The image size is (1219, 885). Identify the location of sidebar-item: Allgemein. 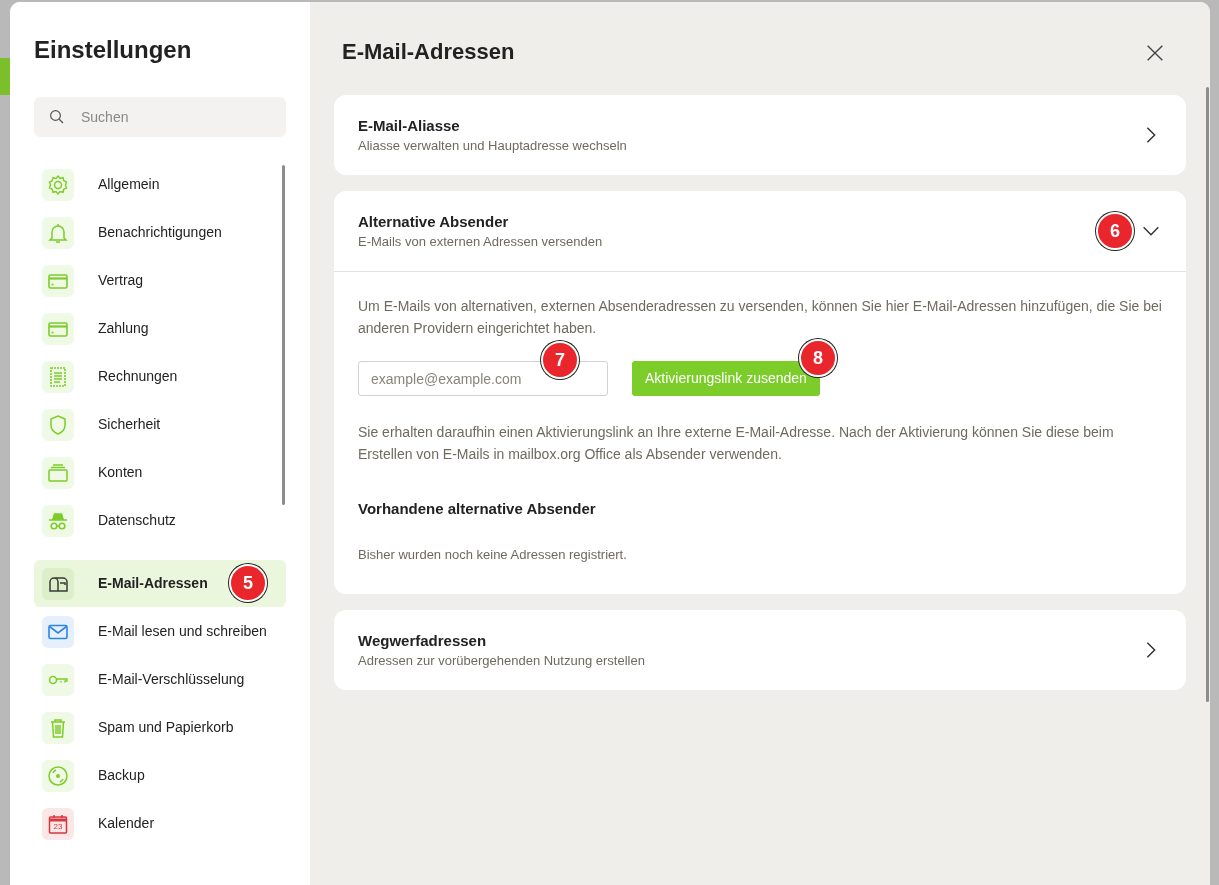
(151, 184).